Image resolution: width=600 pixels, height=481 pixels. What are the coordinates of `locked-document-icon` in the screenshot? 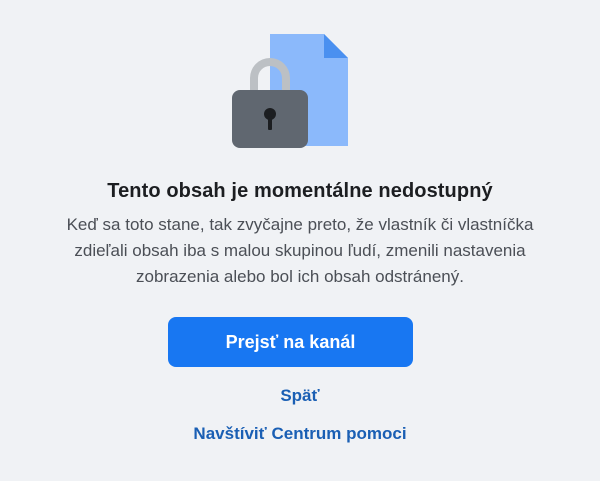 It's located at (290, 90).